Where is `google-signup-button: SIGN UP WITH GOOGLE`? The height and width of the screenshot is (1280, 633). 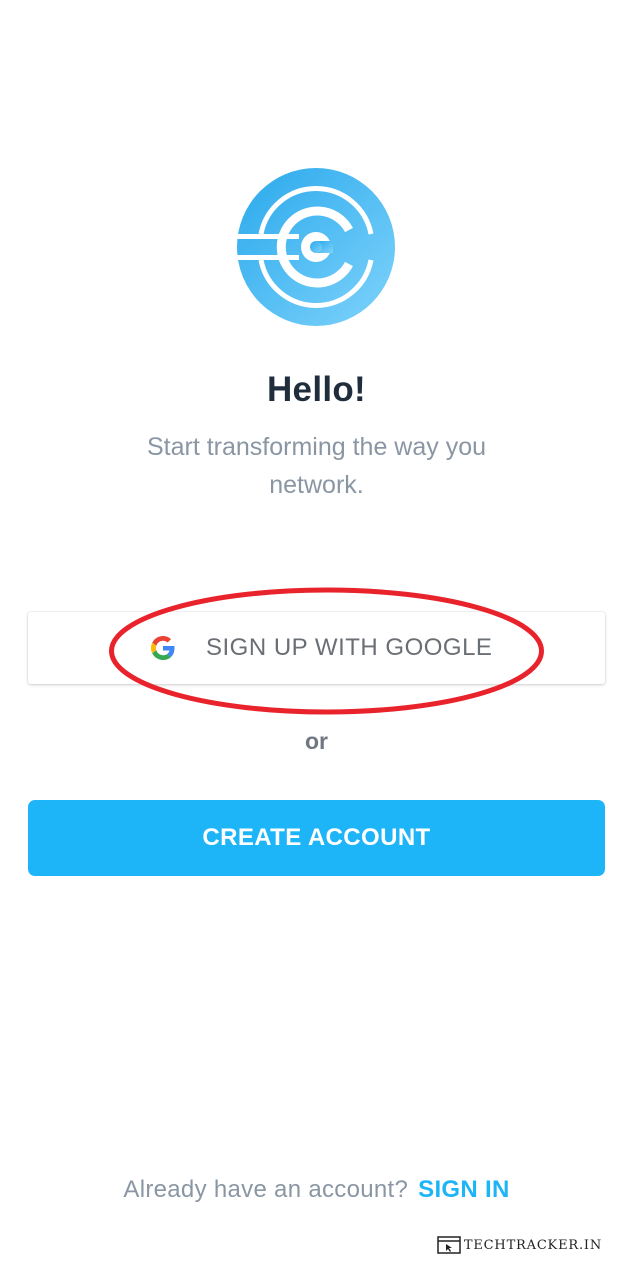 google-signup-button: SIGN UP WITH GOOGLE is located at coordinates (316, 648).